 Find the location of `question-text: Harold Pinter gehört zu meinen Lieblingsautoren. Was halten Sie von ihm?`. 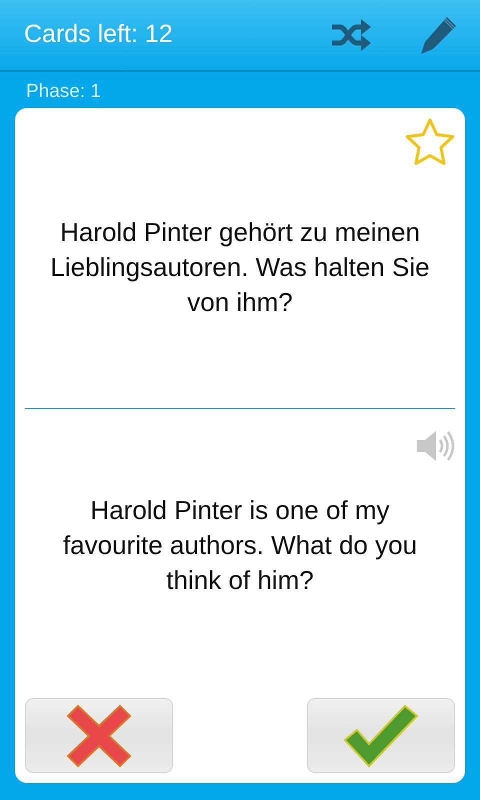

question-text: Harold Pinter gehört zu meinen Lieblingsautoren. Was halten Sie von ihm? is located at coordinates (240, 267).